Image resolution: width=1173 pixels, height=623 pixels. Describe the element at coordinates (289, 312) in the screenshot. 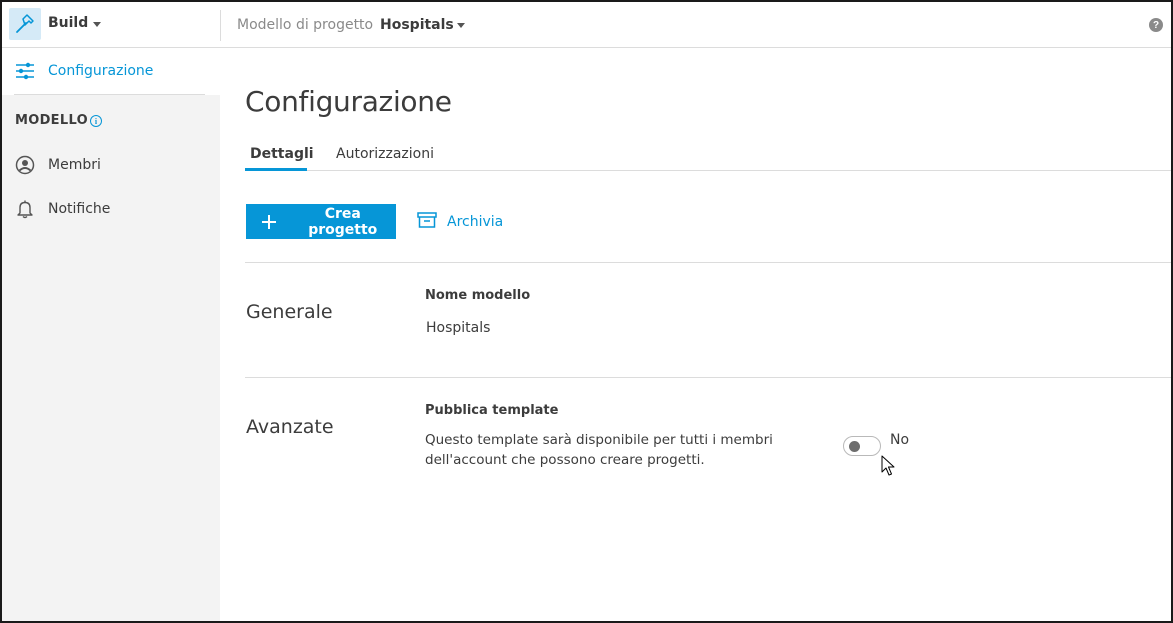

I see `section-title-generale: Generale` at that location.